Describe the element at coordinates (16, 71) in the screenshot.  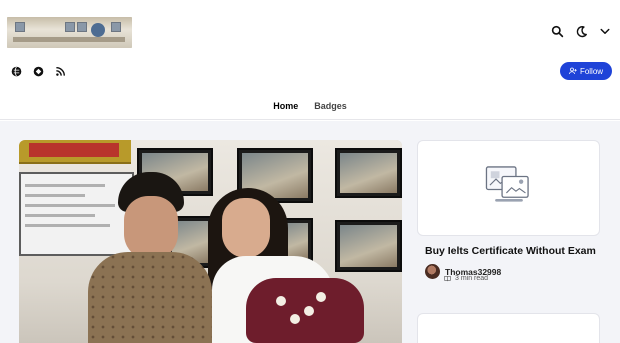
I see `globe-icon` at that location.